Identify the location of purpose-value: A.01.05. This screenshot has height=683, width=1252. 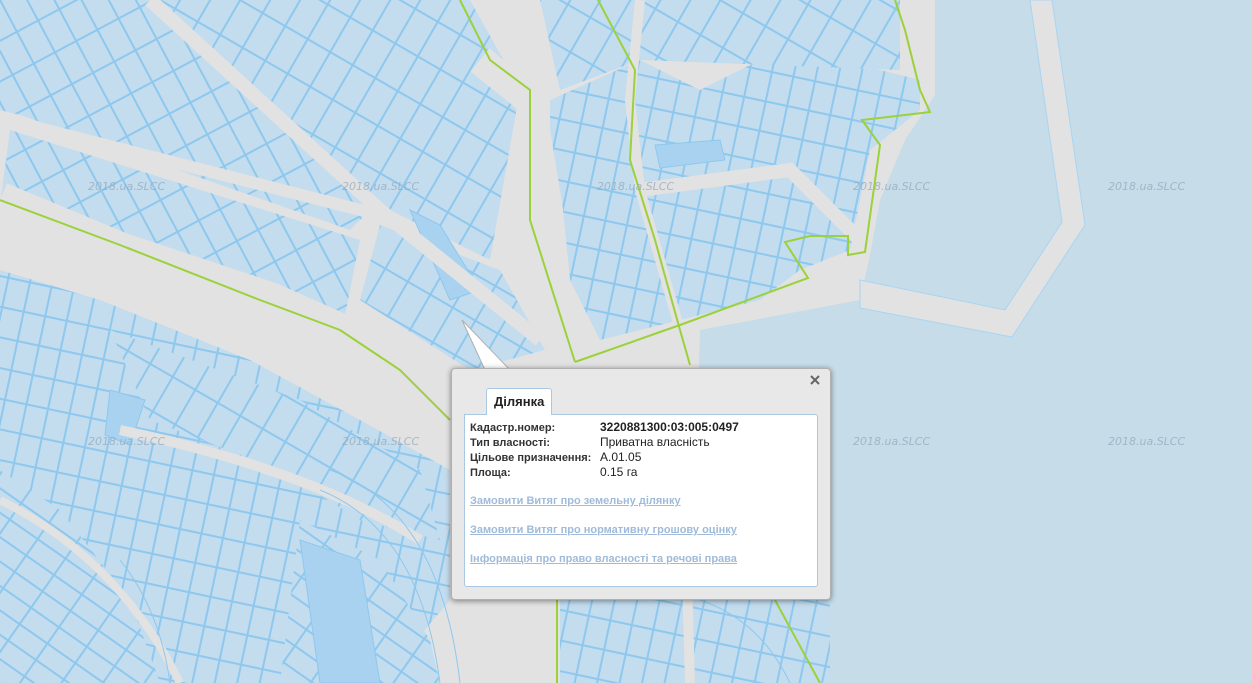
(621, 457).